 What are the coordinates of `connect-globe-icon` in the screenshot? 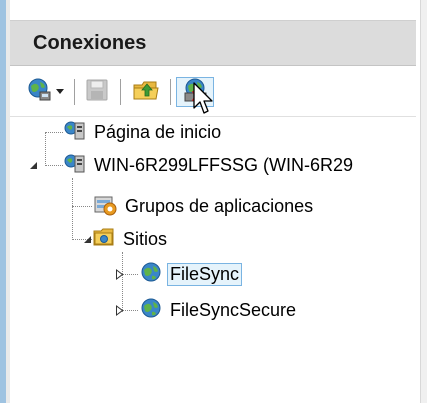 It's located at (40, 92).